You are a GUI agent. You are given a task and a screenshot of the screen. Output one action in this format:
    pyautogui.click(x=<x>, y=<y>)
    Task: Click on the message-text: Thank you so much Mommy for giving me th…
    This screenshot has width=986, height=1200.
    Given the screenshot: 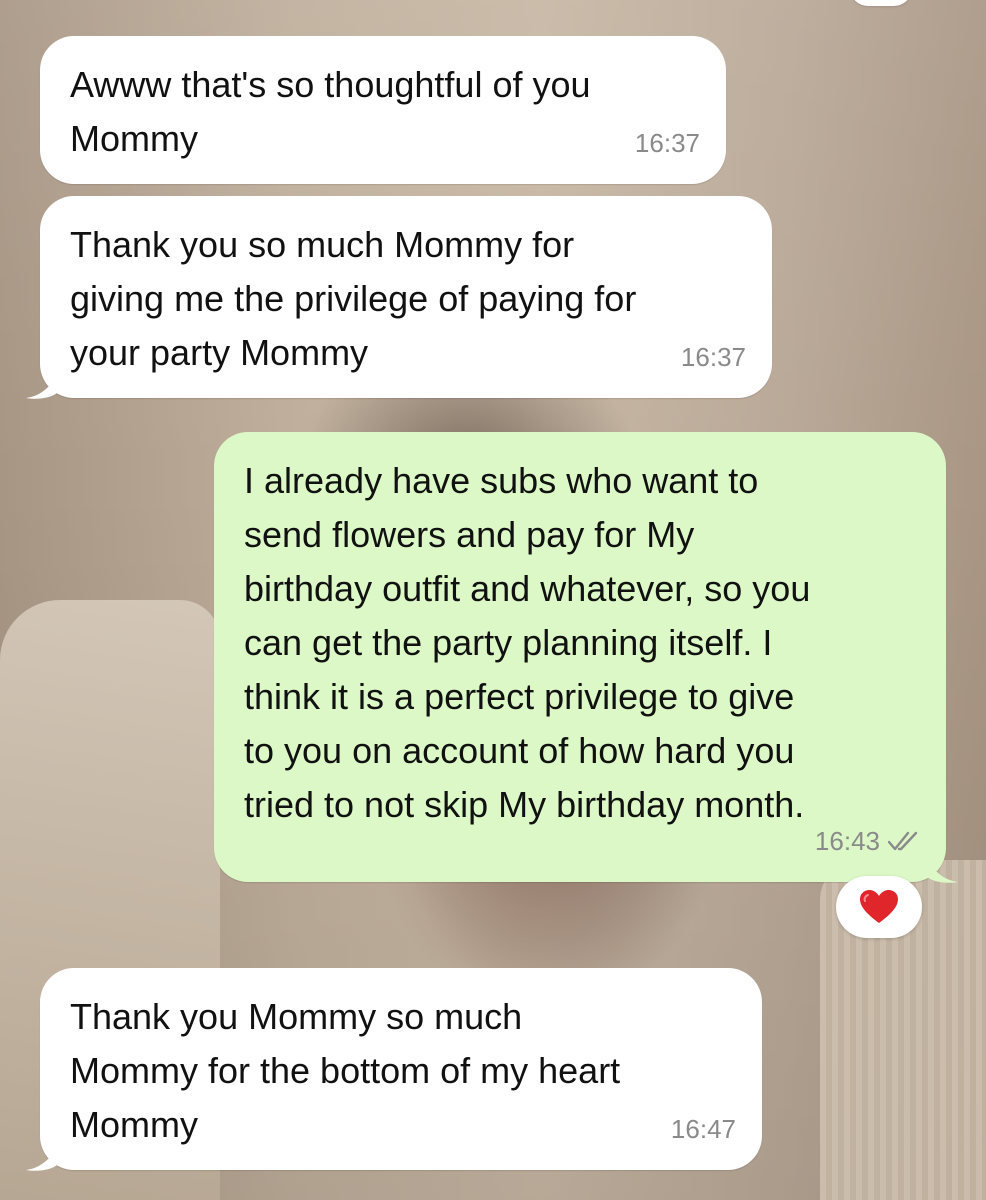 What is the action you would take?
    pyautogui.click(x=353, y=298)
    